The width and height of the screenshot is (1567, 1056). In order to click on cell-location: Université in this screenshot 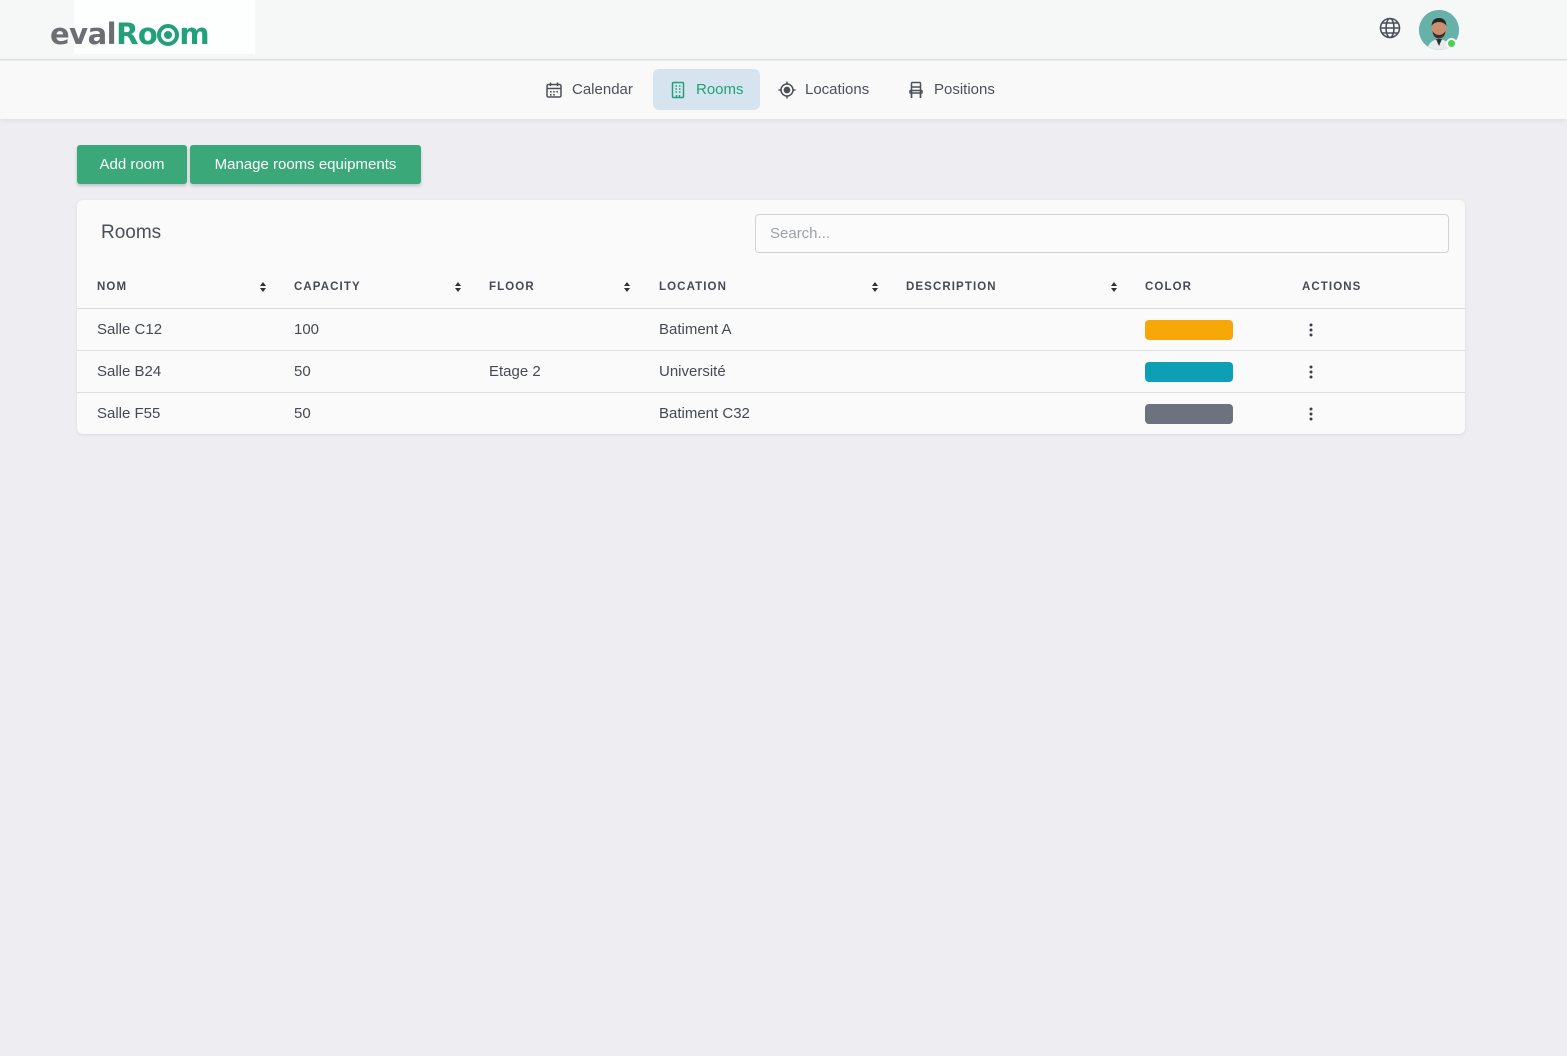, I will do `click(692, 371)`.